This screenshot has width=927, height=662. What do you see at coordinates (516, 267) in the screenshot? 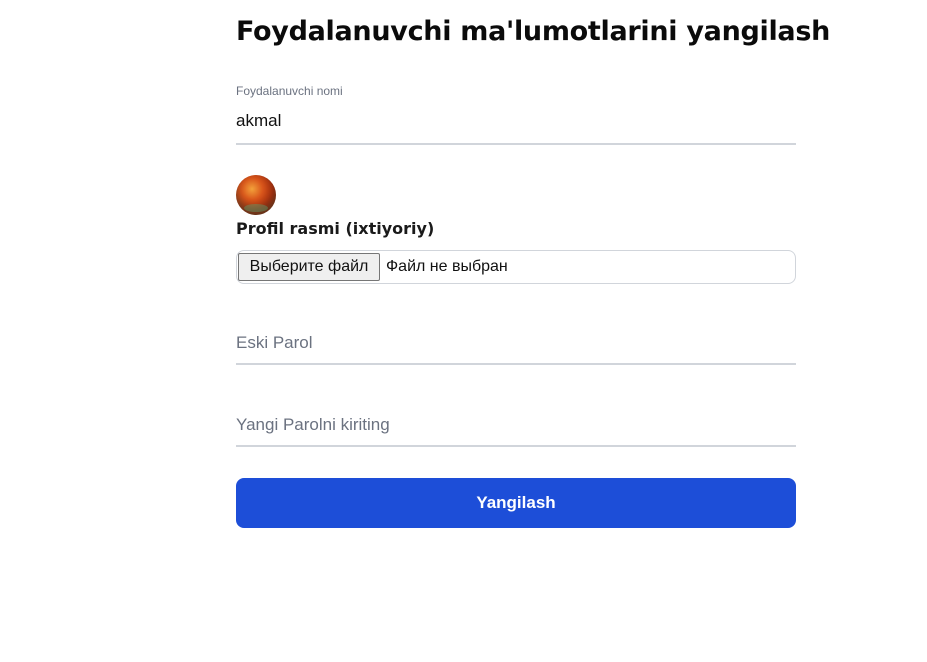
I see `profile-image-file-input: Выберите файл Файл не выбран` at bounding box center [516, 267].